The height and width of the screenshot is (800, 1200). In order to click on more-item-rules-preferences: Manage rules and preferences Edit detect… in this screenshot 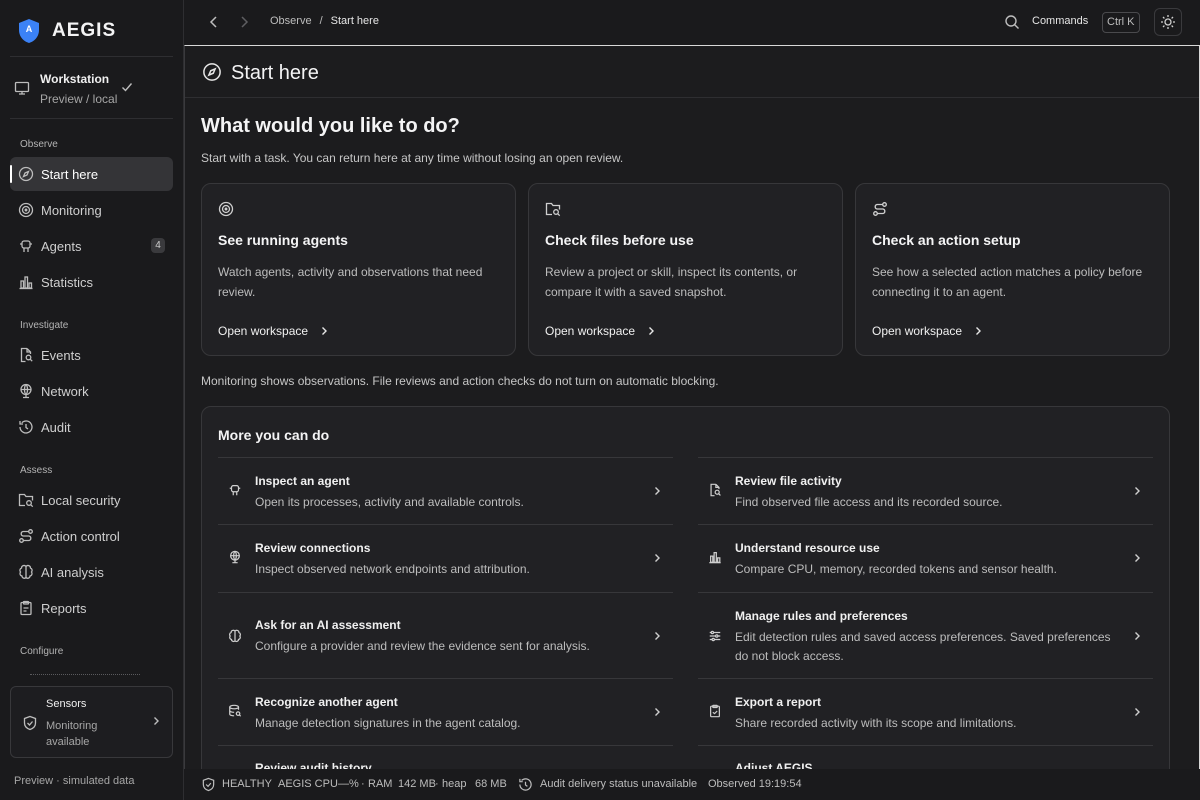, I will do `click(925, 635)`.